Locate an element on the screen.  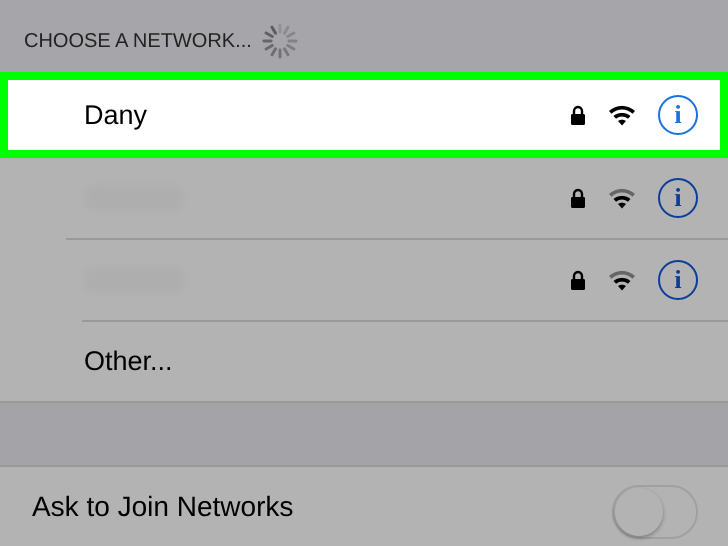
network-name: Dany is located at coordinates (116, 115).